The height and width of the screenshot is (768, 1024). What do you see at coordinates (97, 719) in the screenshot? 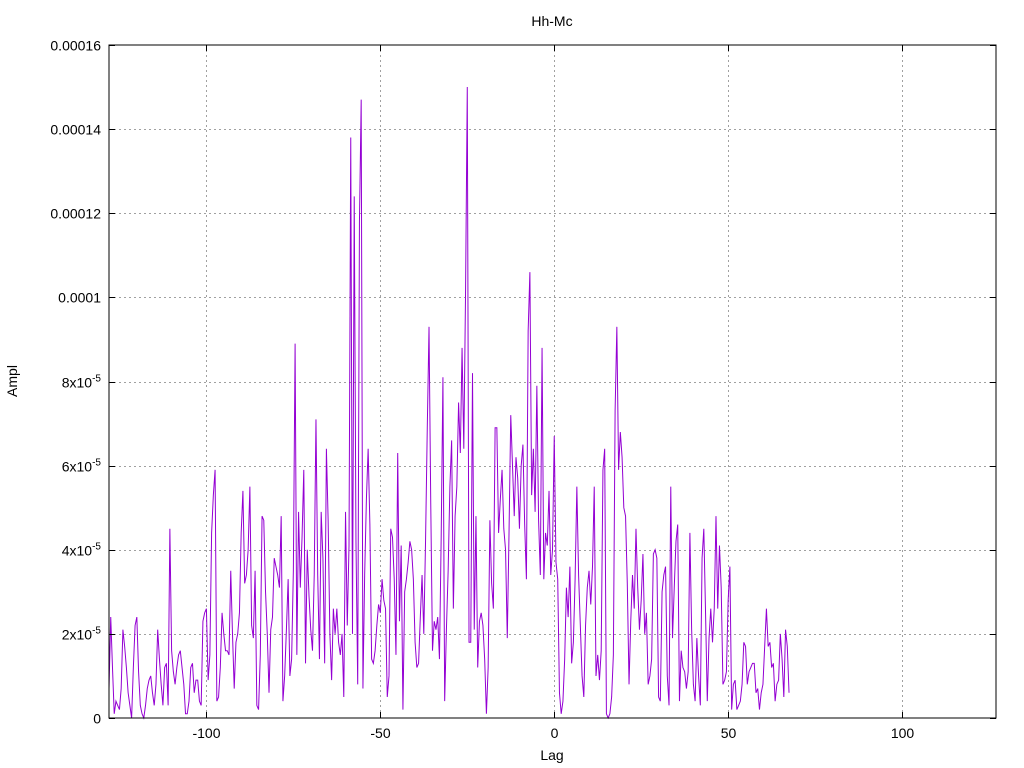
I see `y-tick-label: 0` at bounding box center [97, 719].